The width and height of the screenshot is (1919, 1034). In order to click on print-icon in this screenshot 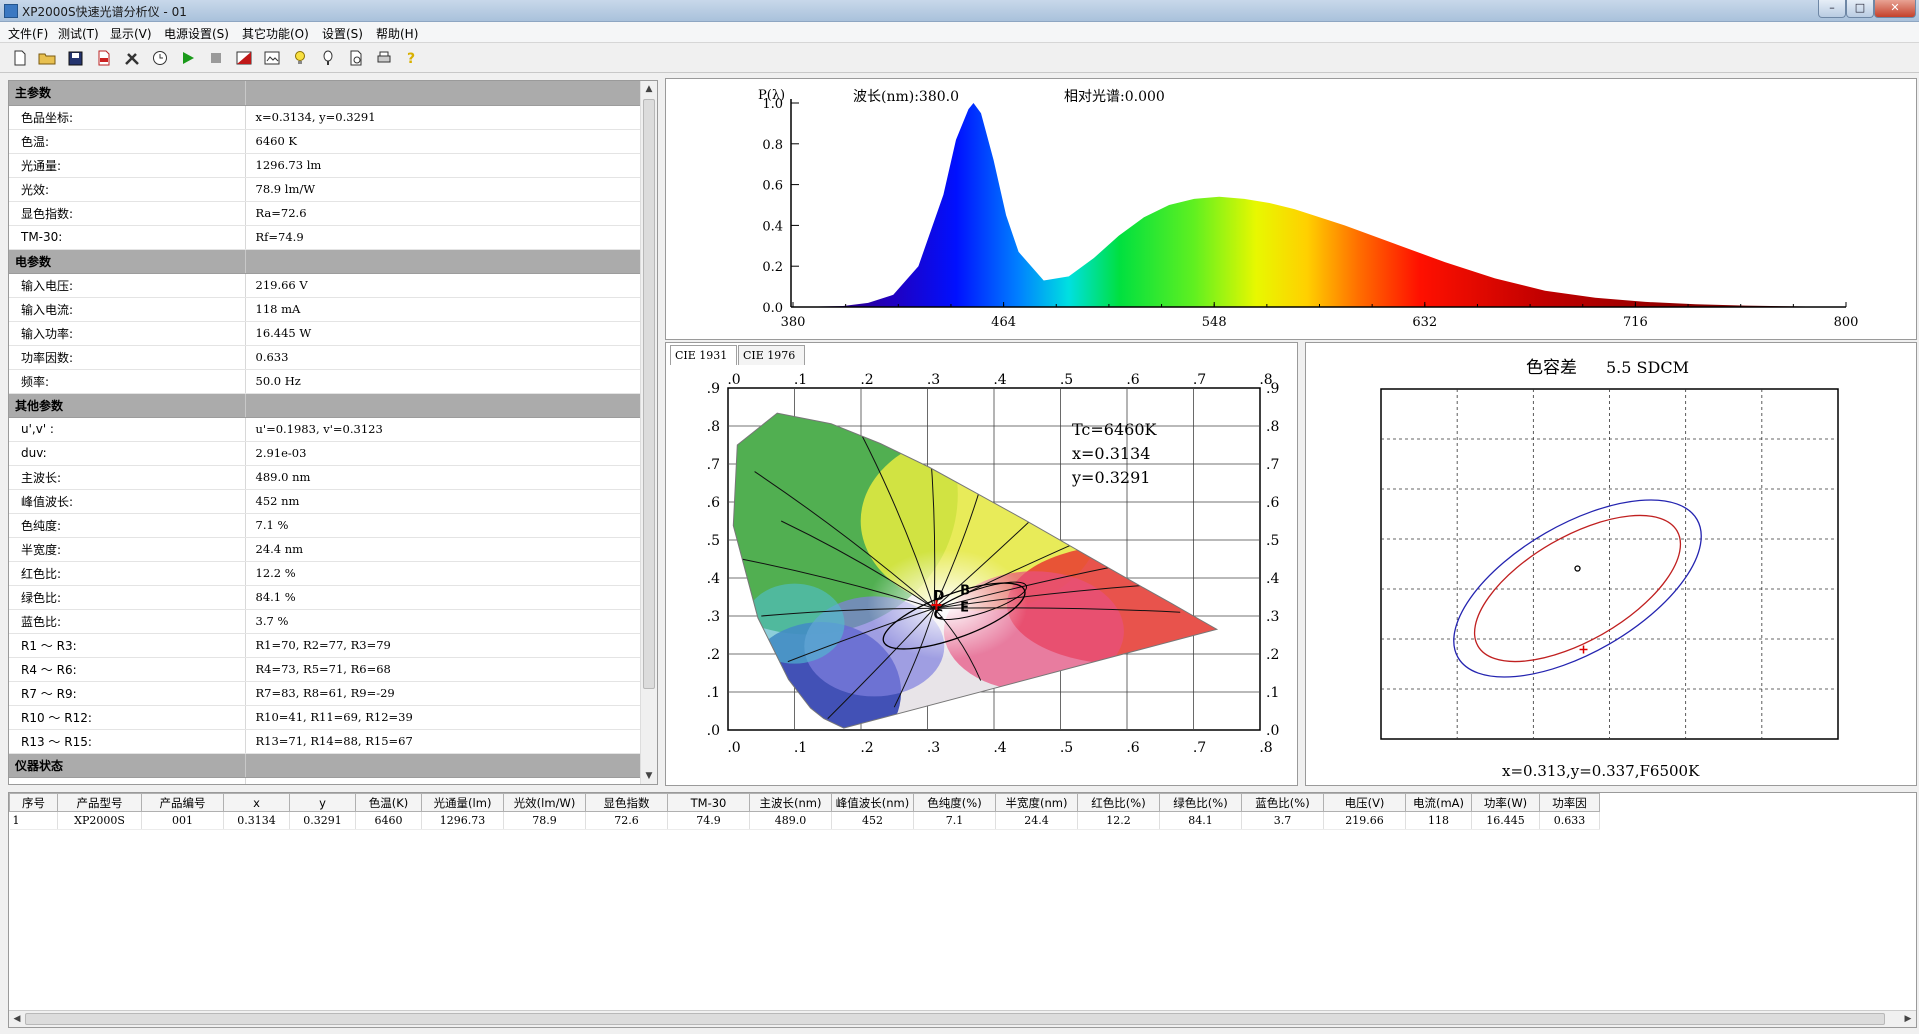, I will do `click(384, 58)`.